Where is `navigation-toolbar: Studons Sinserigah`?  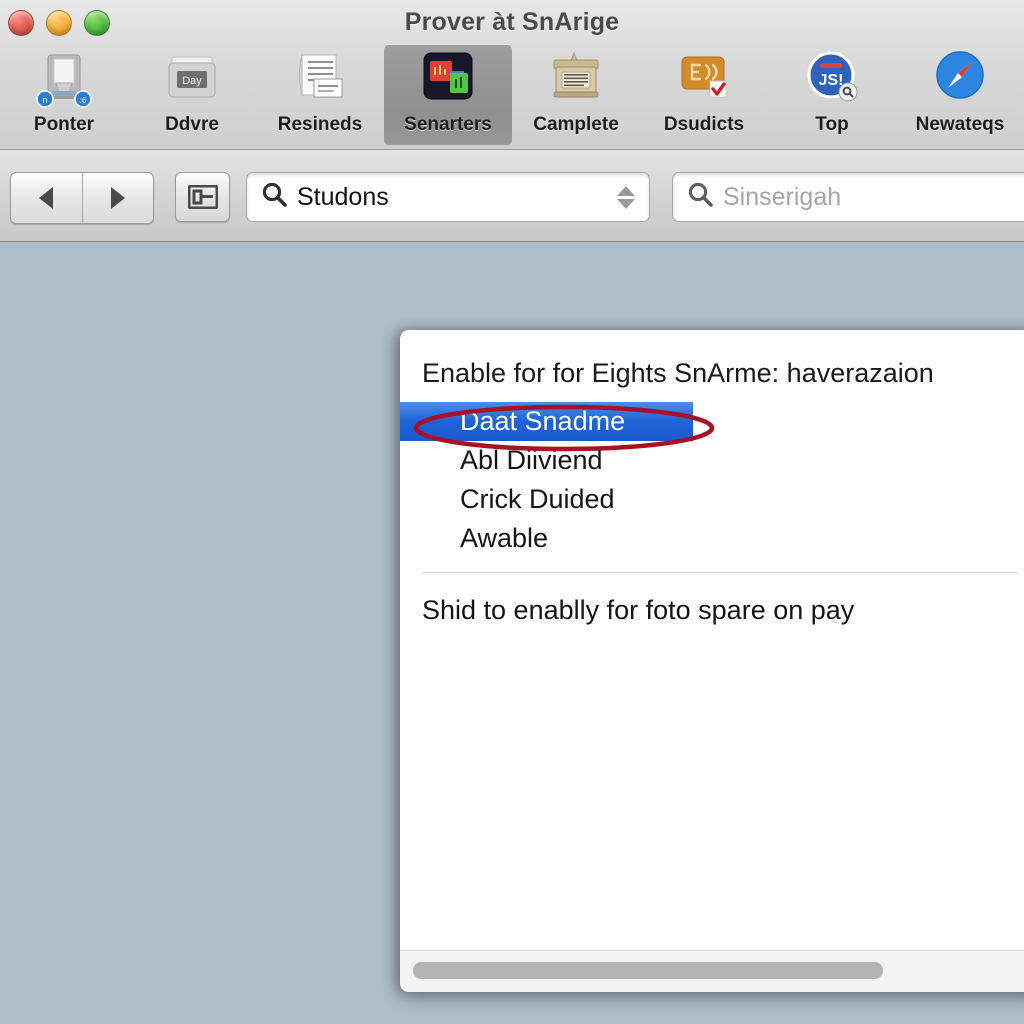 navigation-toolbar: Studons Sinserigah is located at coordinates (512, 196).